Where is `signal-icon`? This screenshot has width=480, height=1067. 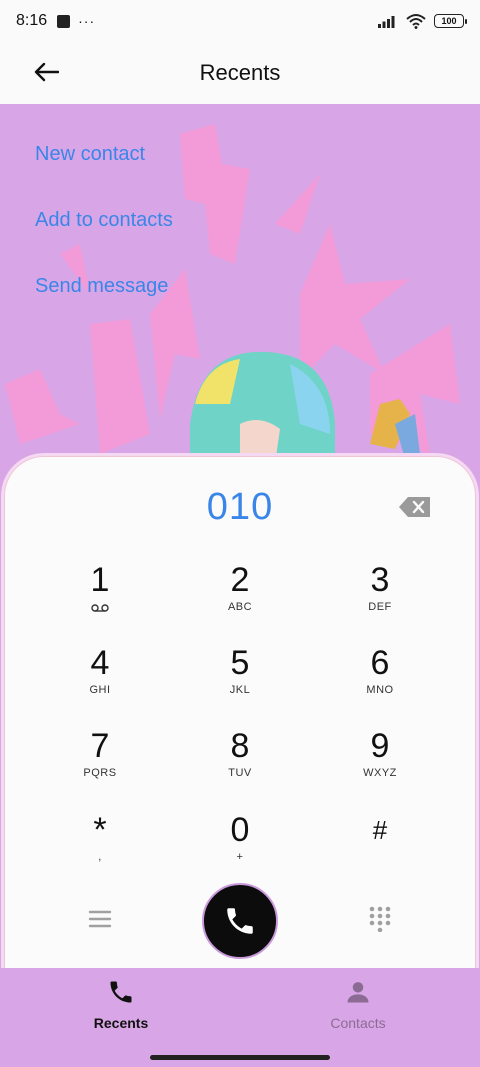
signal-icon is located at coordinates (386, 22).